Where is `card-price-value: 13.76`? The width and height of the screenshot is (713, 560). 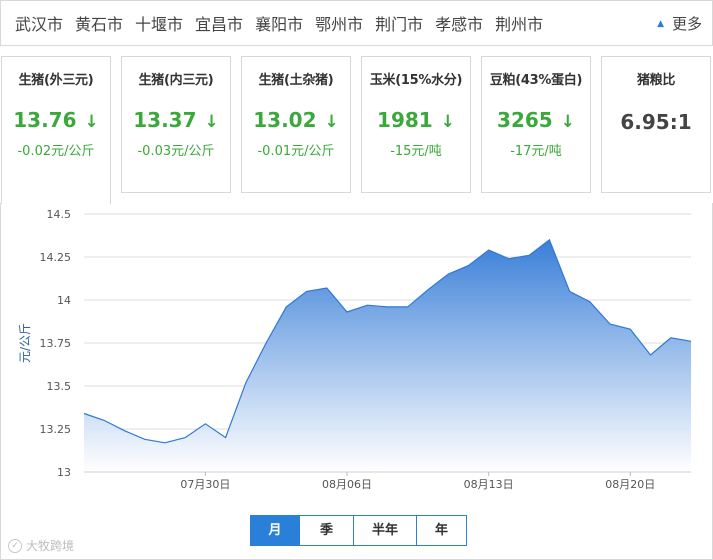 card-price-value: 13.76 is located at coordinates (45, 120).